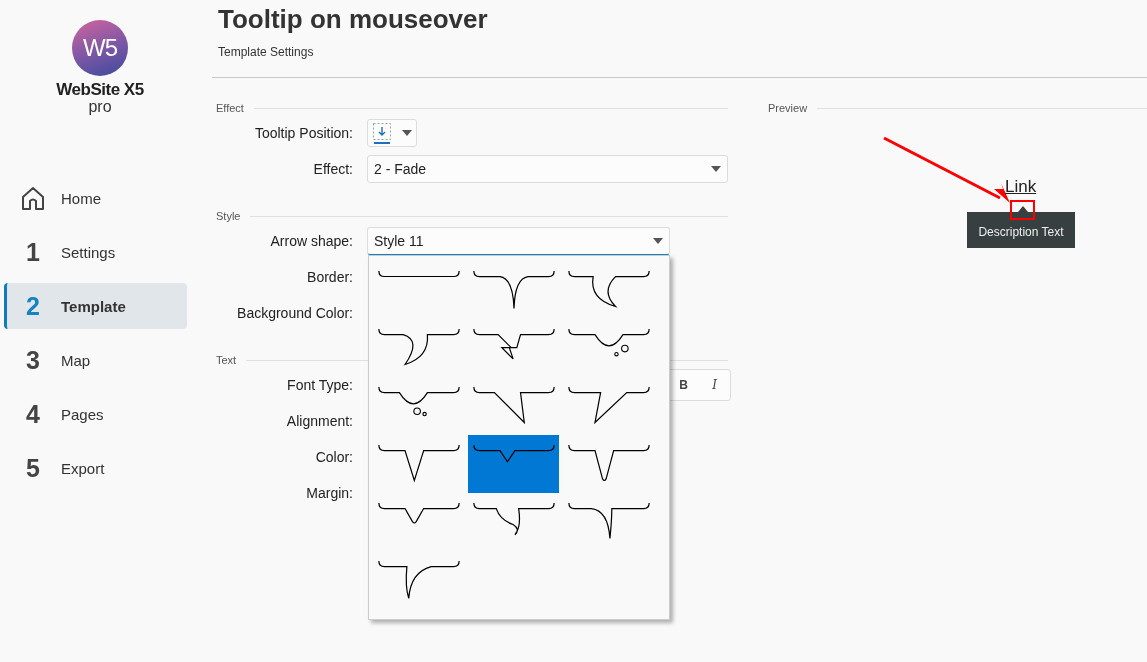 Image resolution: width=1147 pixels, height=662 pixels. What do you see at coordinates (228, 216) in the screenshot?
I see `section-title: Style` at bounding box center [228, 216].